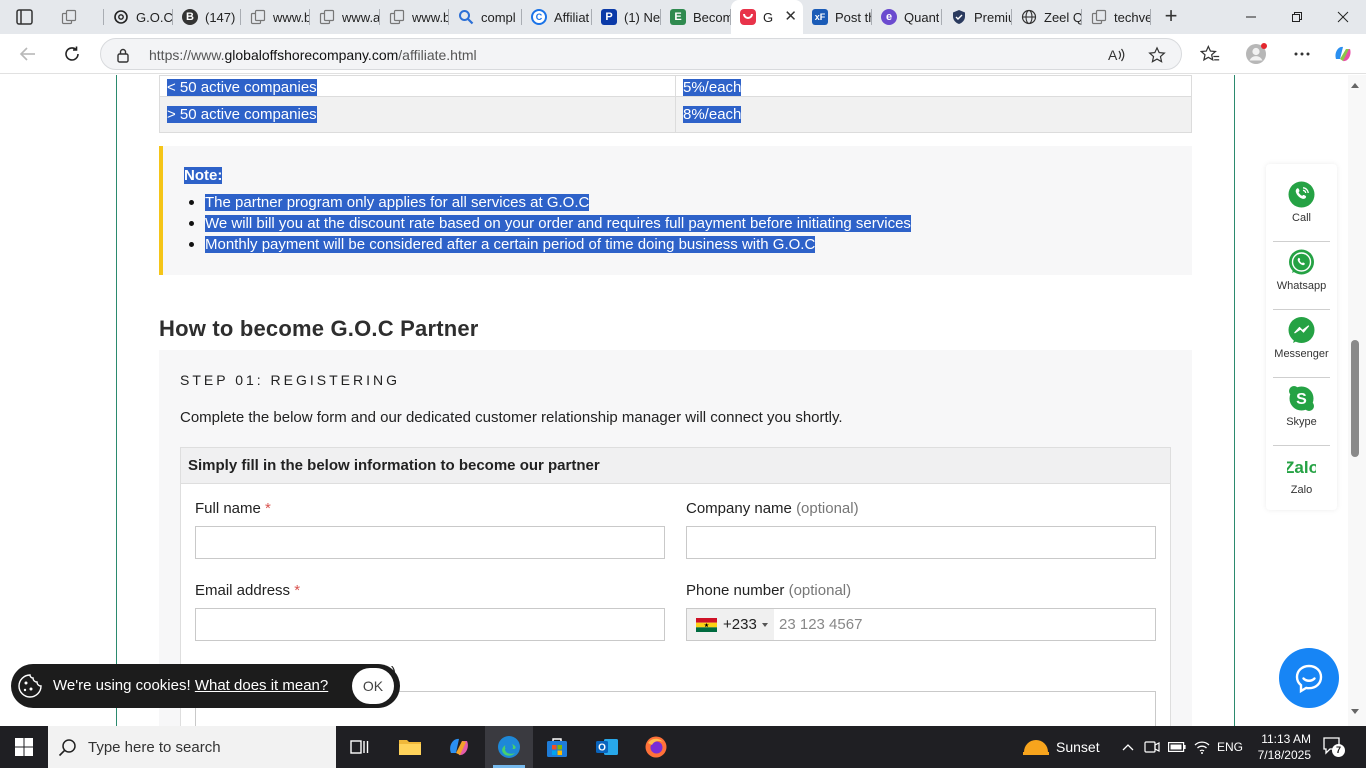 This screenshot has height=768, width=1366. Describe the element at coordinates (430, 624) in the screenshot. I see `email-input` at that location.